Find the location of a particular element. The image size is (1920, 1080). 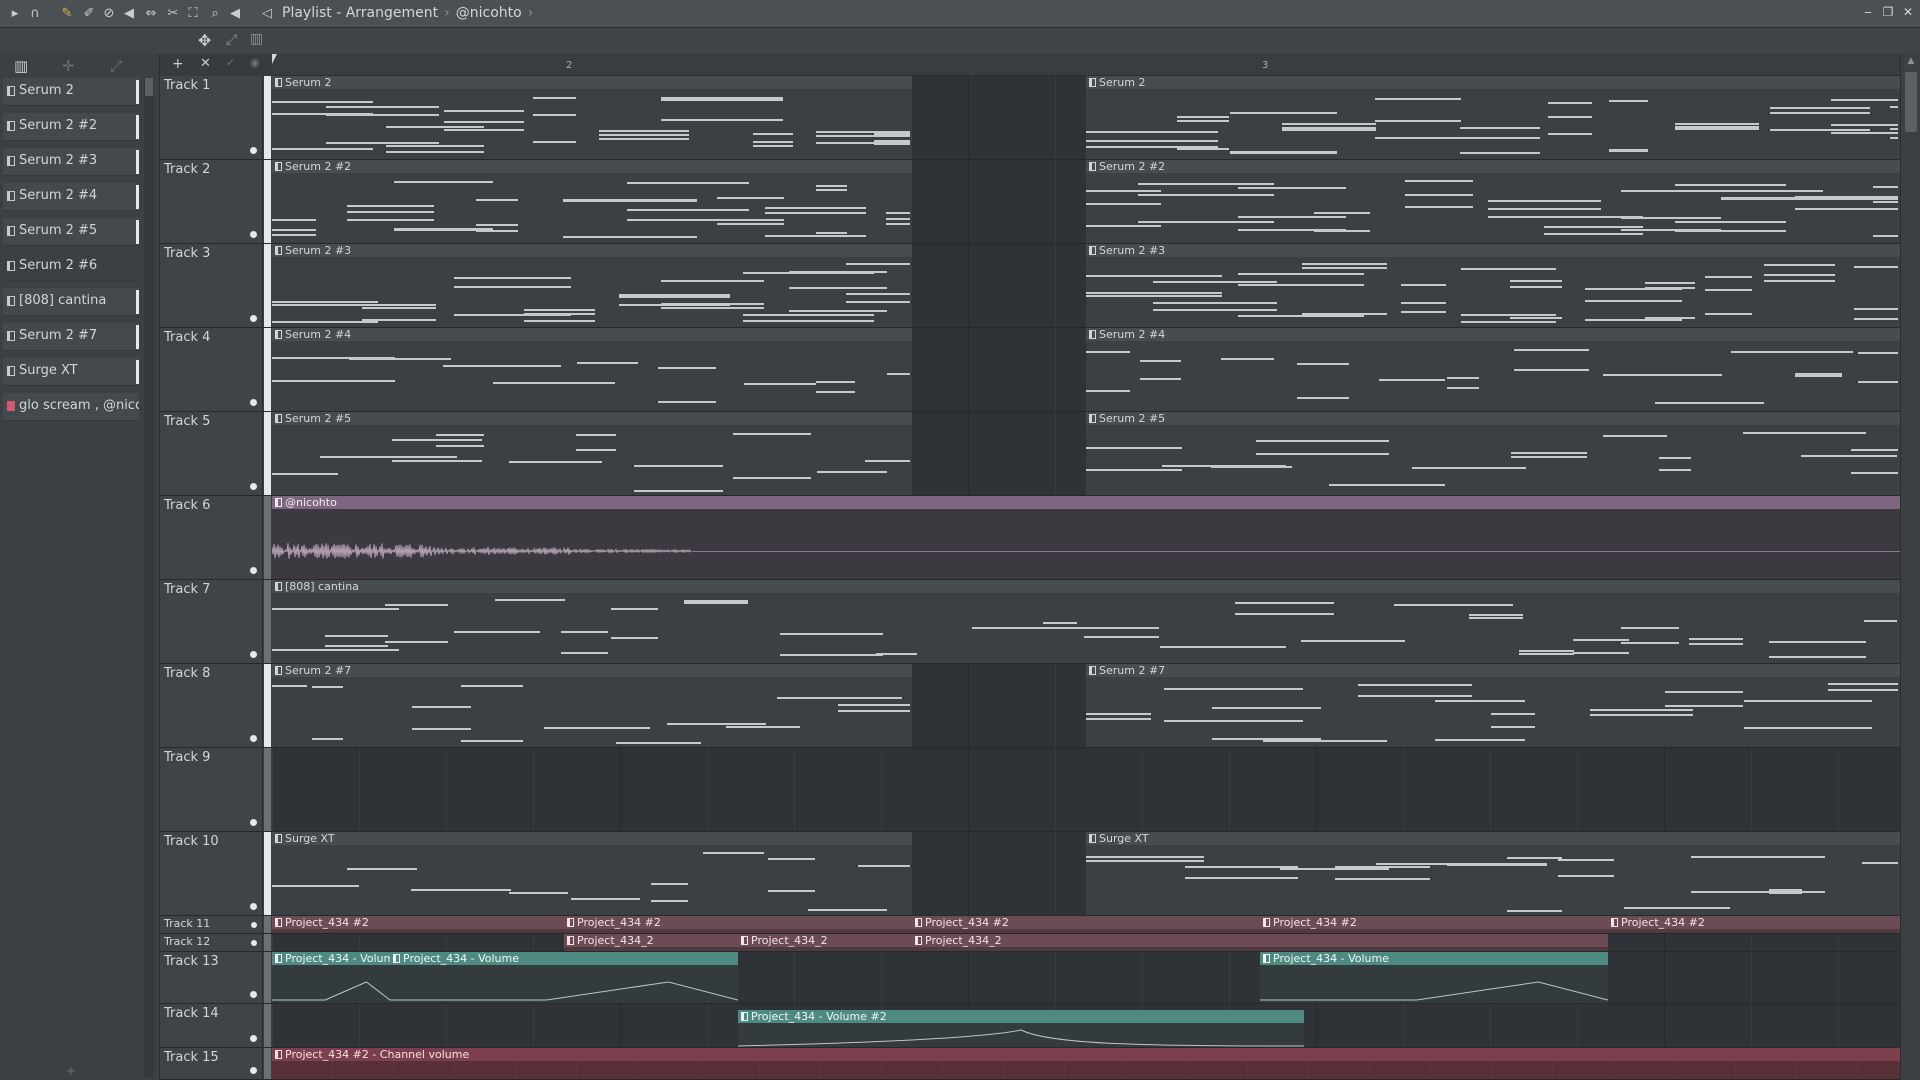

track-lane: @nicohto is located at coordinates (1086, 537).